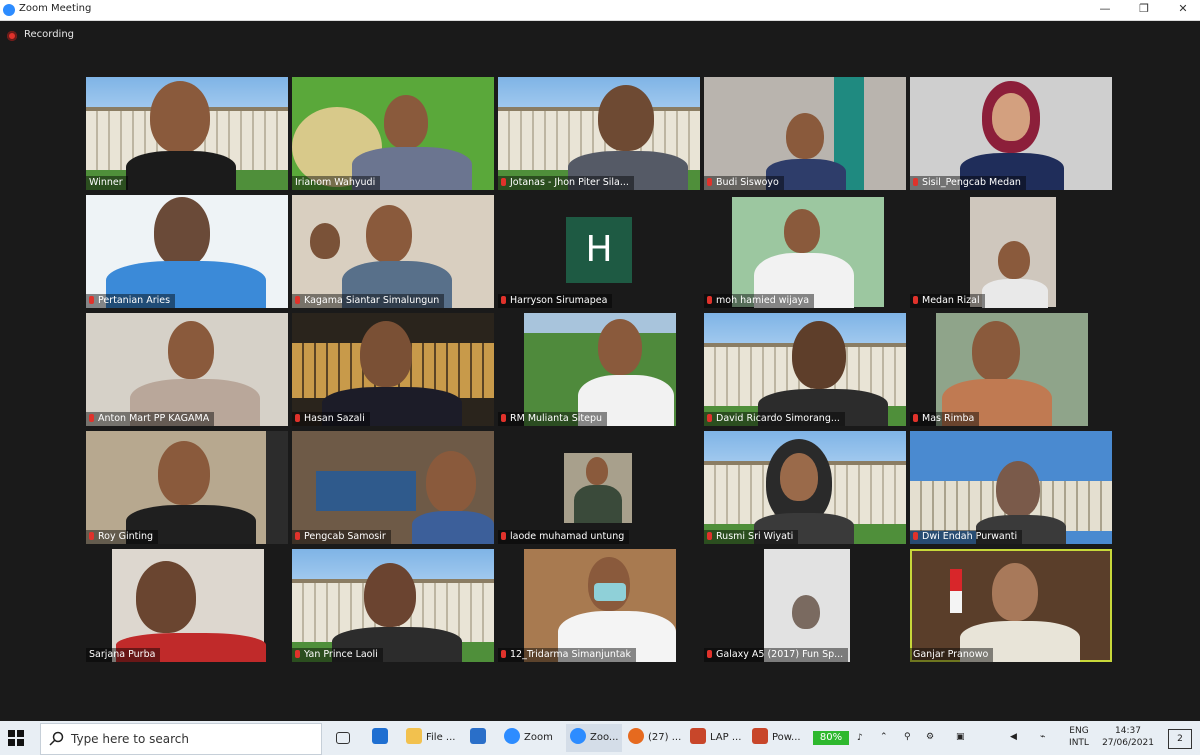 The image size is (1200, 755). What do you see at coordinates (393, 487) in the screenshot?
I see `video-tile: Pengcab Samosir` at bounding box center [393, 487].